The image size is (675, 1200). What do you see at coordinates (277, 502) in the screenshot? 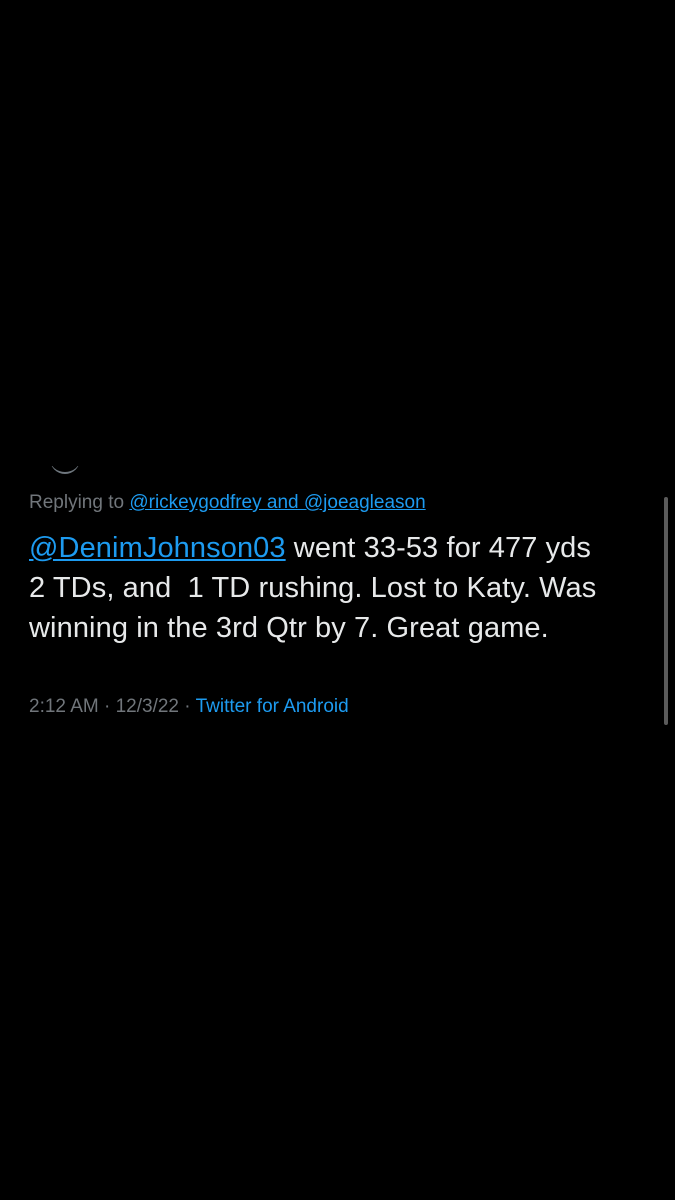
I see `reply-handles-link: @rickeygodfrey and @joeagleason` at bounding box center [277, 502].